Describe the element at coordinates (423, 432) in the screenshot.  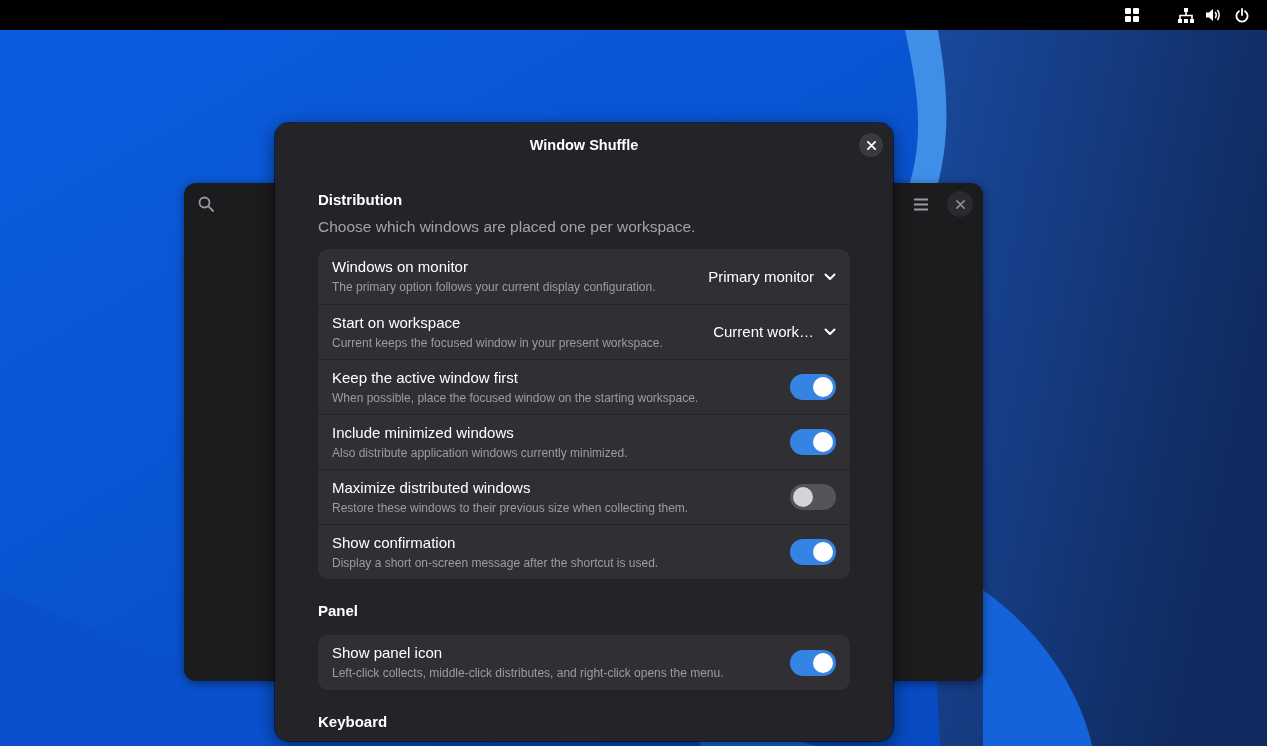
I see `setting-title: Include minimized windows` at that location.